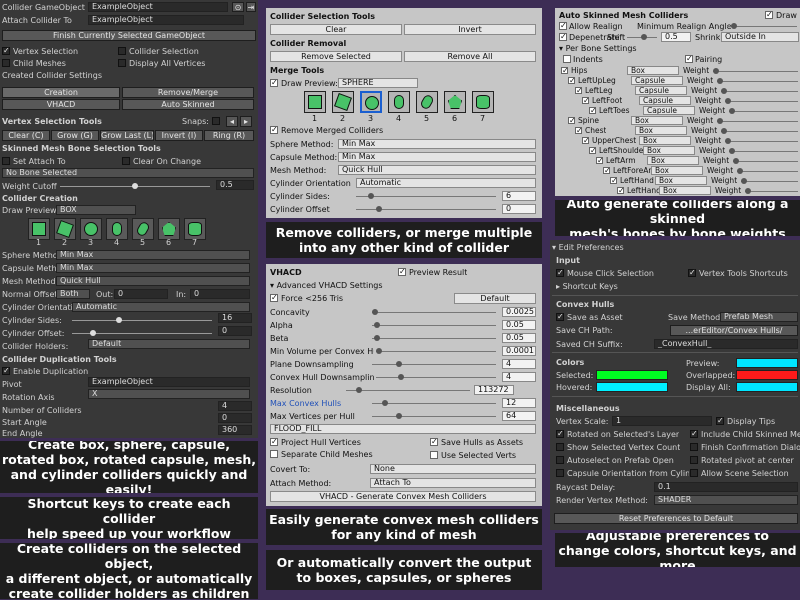 The width and height of the screenshot is (800, 600). Describe the element at coordinates (238, 7) in the screenshot. I see `clear-field-icon: ⊙` at that location.